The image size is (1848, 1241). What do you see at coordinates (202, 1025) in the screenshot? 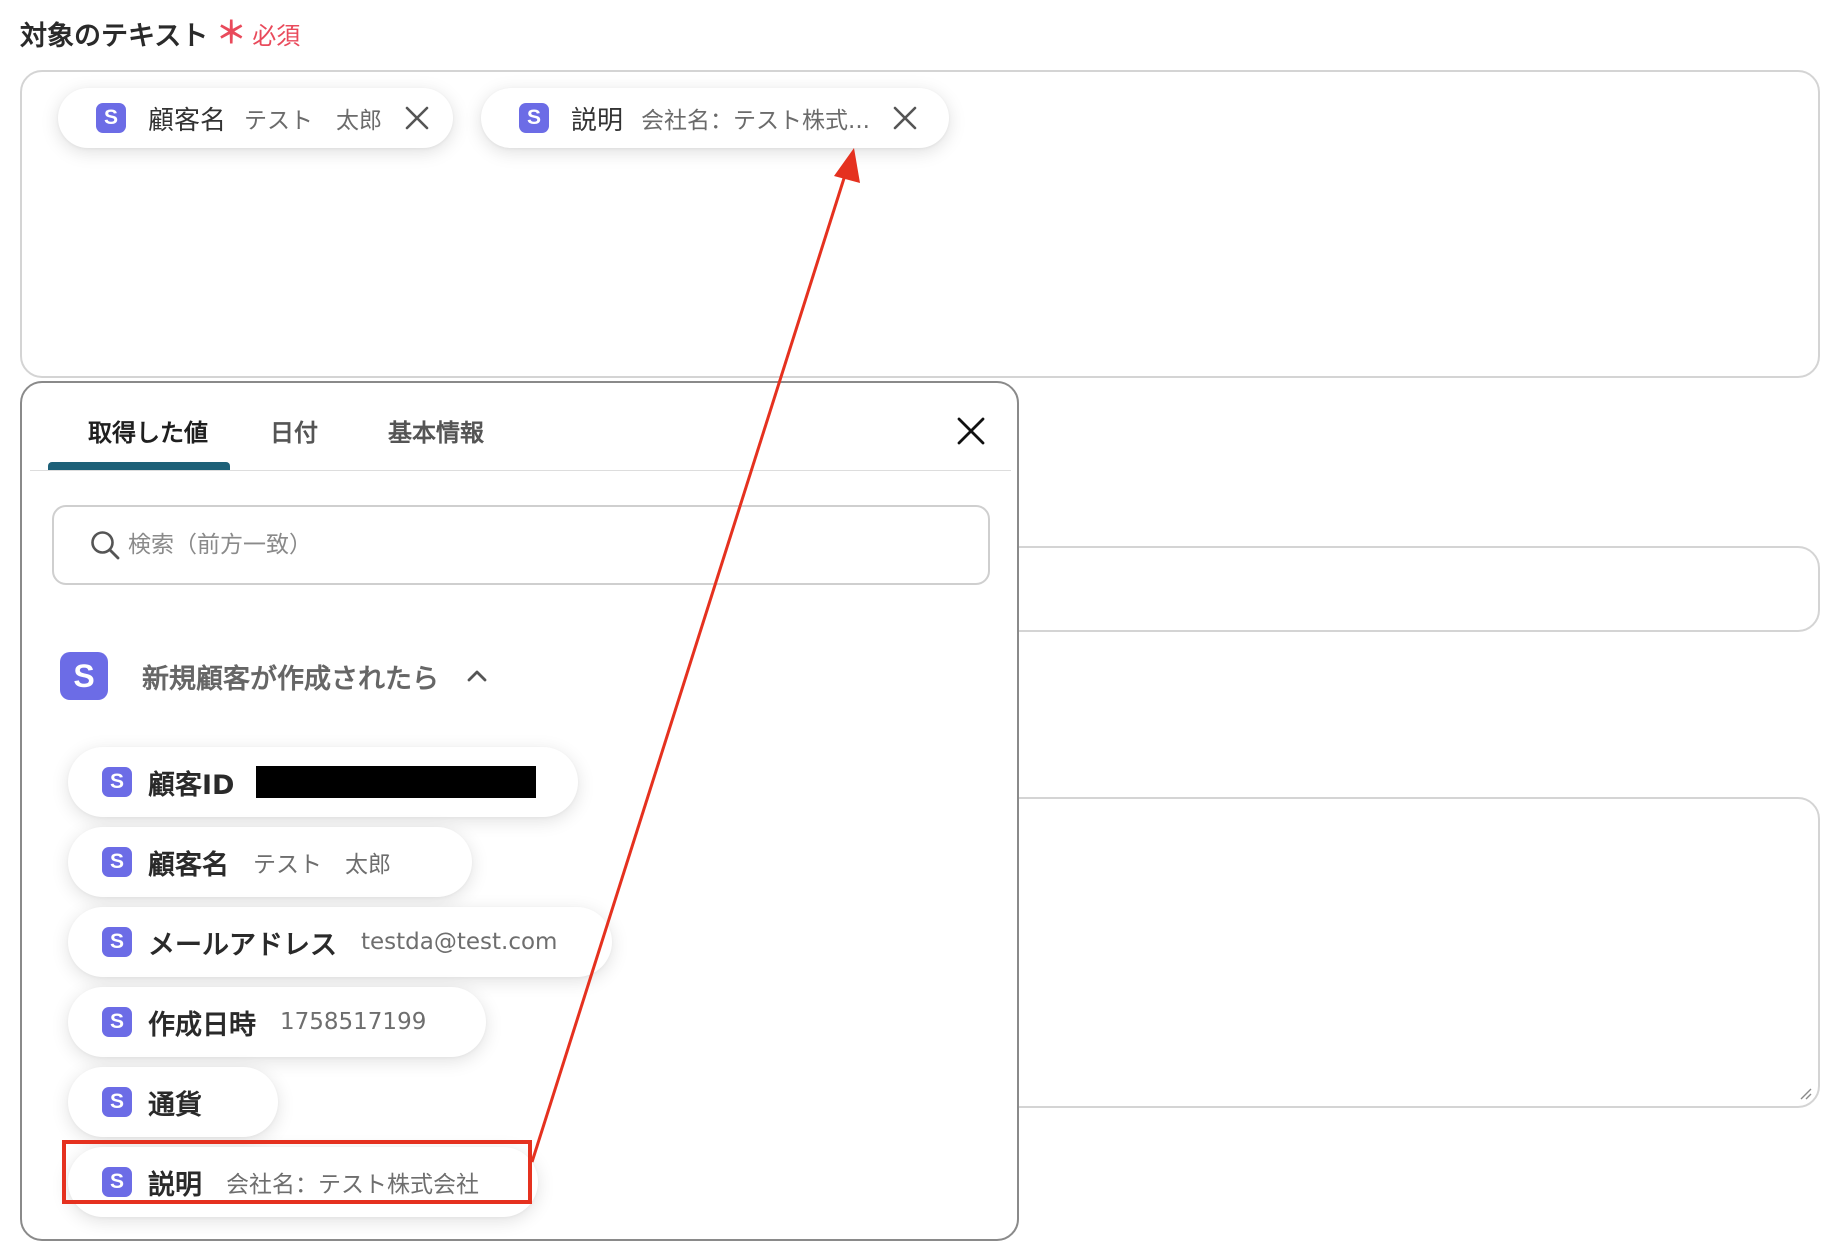
I see `item-name: 作成日時` at bounding box center [202, 1025].